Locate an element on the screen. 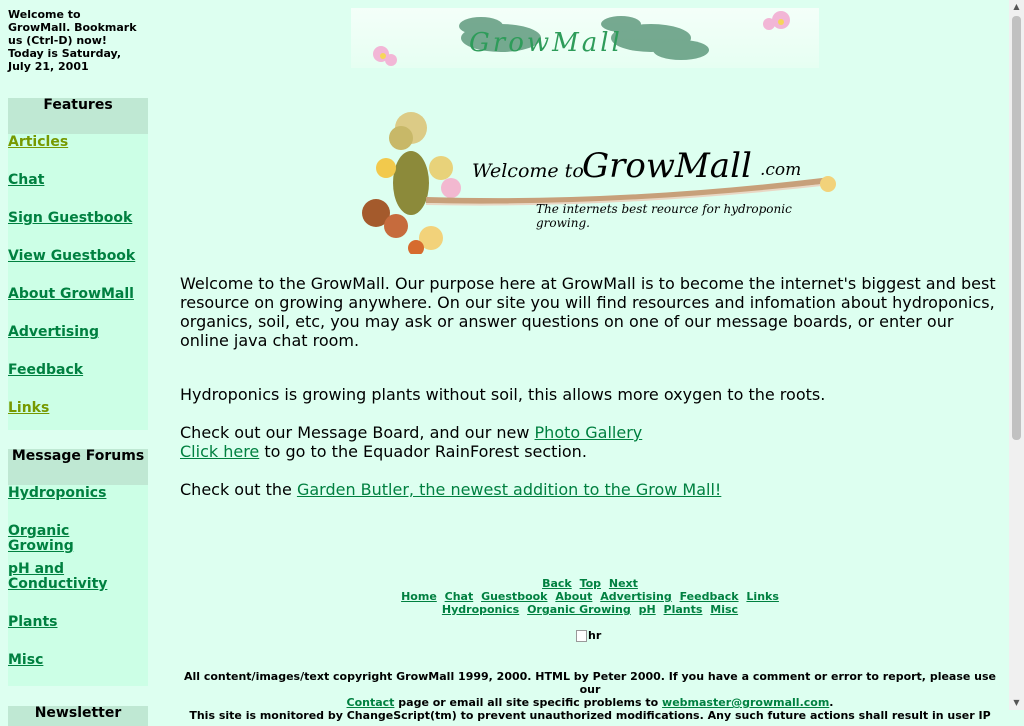  newsletter-header: Newsletter is located at coordinates (78, 716).